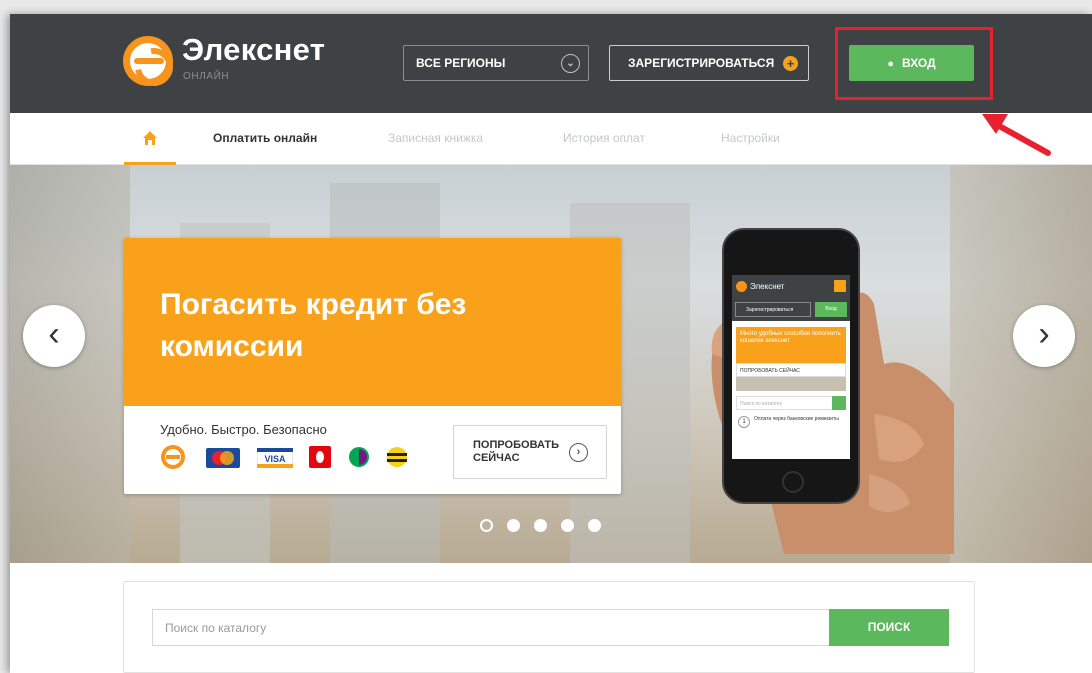 This screenshot has height=673, width=1092. What do you see at coordinates (773, 309) in the screenshot?
I see `phone-register: Зарегистрироваться` at bounding box center [773, 309].